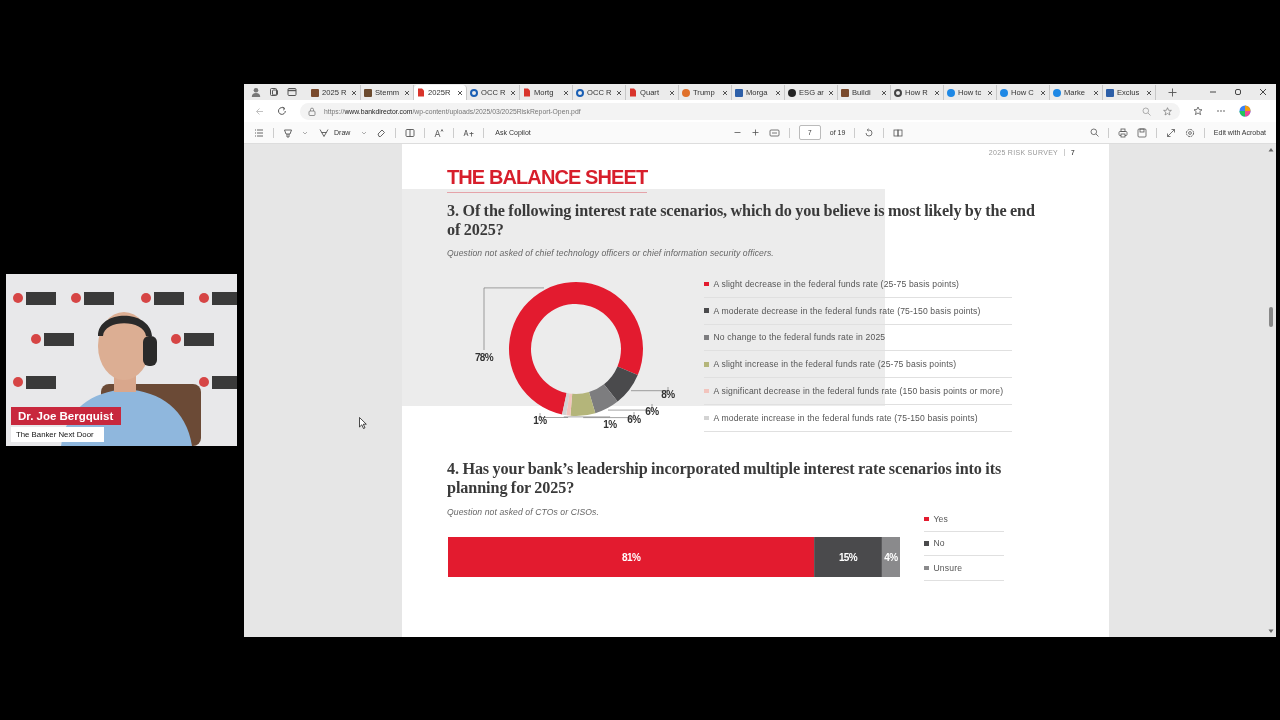 This screenshot has height=720, width=1280. What do you see at coordinates (835, 364) in the screenshot?
I see `legend-label: A slight increase in the federal funds rate (25-75 basis points)` at bounding box center [835, 364].